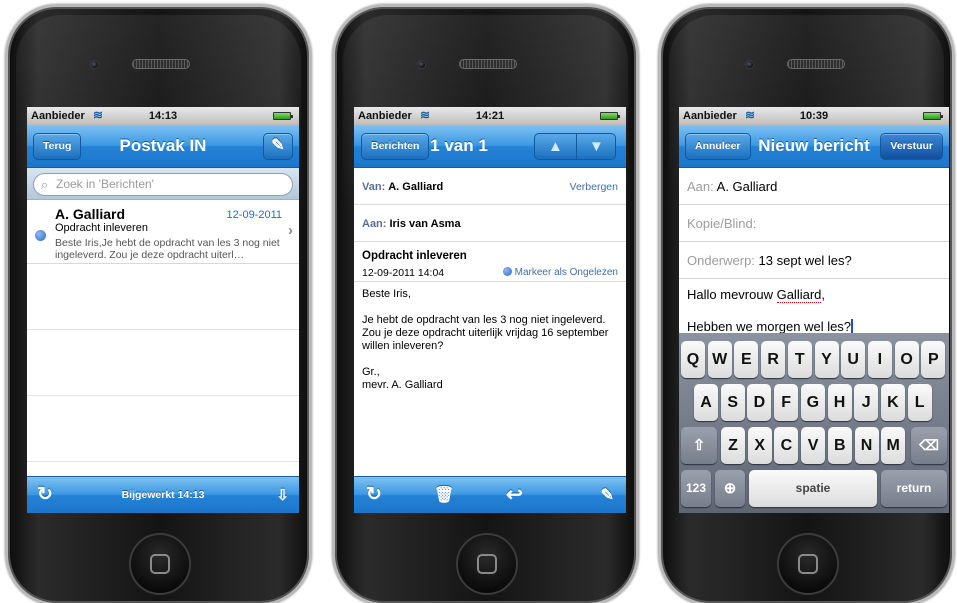 The image size is (957, 603). What do you see at coordinates (929, 445) in the screenshot?
I see `backspace-key: ⌫` at bounding box center [929, 445].